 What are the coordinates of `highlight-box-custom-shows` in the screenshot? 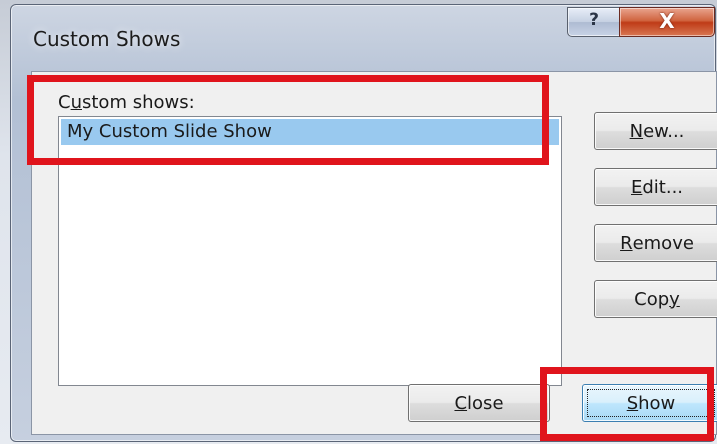 It's located at (288, 120).